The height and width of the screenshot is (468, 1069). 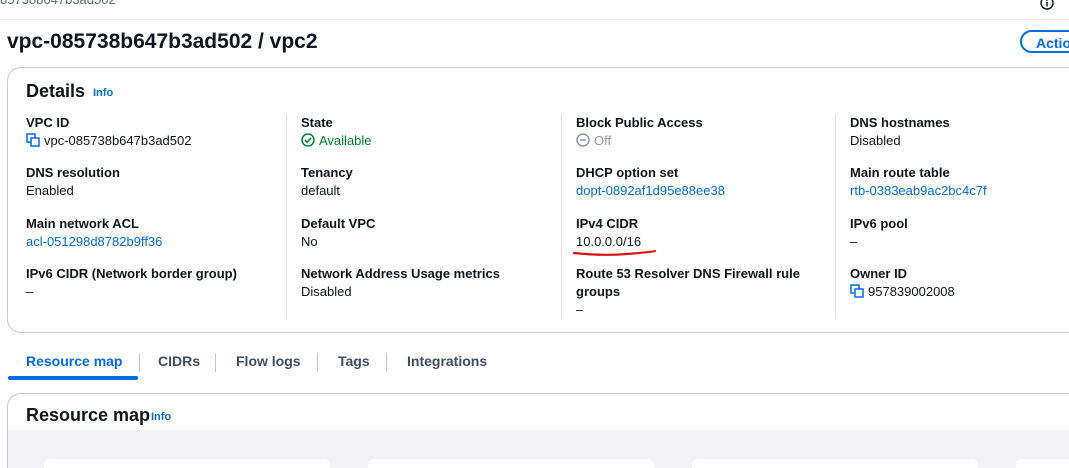 What do you see at coordinates (703, 233) in the screenshot?
I see `field-ipv4-cidr: IPv4 CIDR 10.0.0.0/16` at bounding box center [703, 233].